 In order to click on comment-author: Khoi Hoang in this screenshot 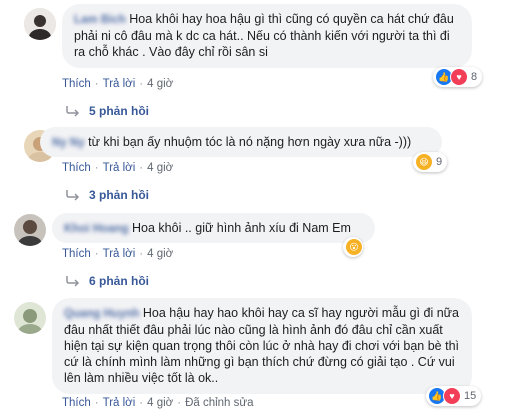, I will do `click(96, 229)`.